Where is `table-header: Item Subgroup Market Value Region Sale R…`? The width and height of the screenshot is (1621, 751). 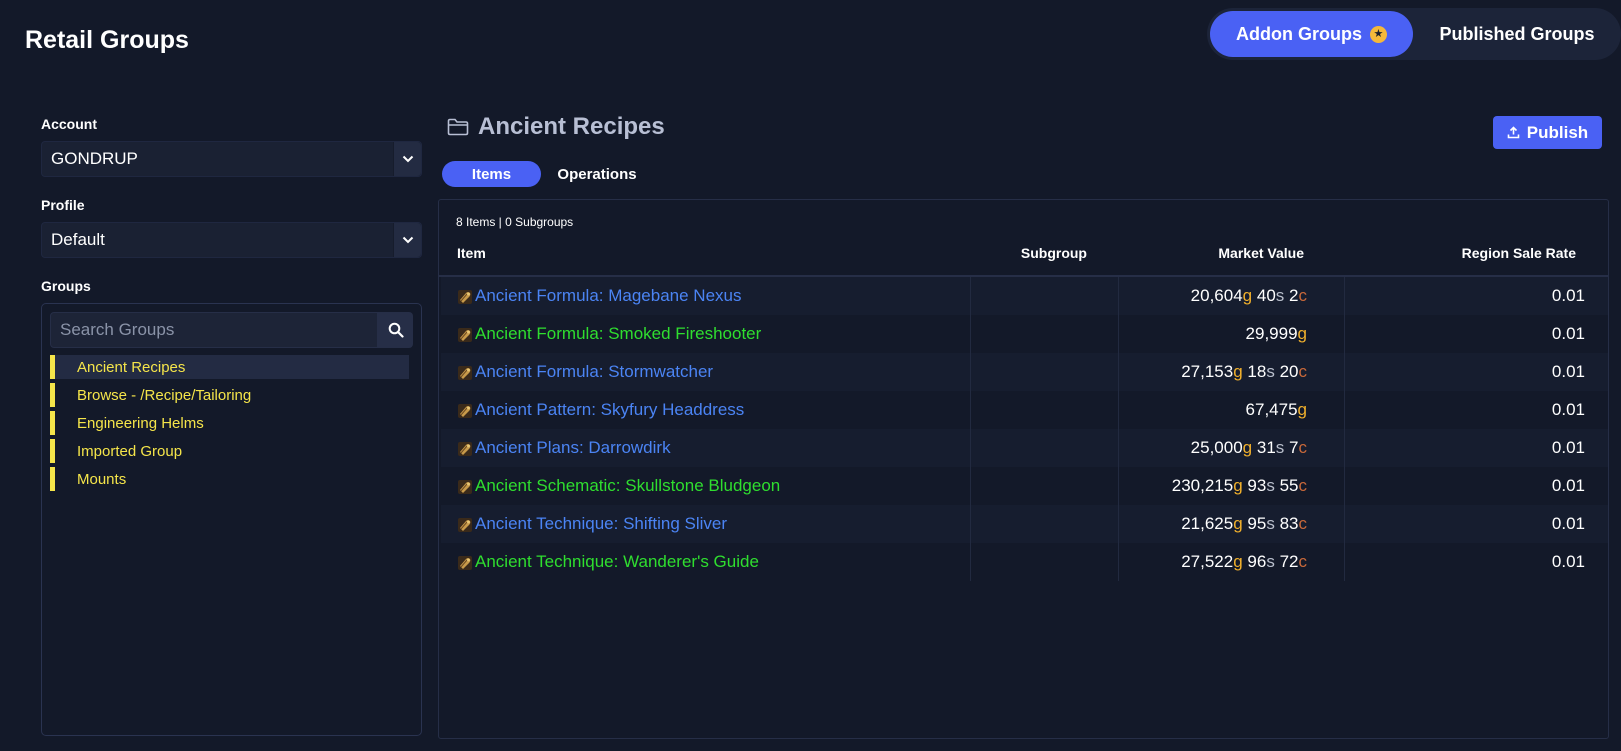 table-header: Item Subgroup Market Value Region Sale R… is located at coordinates (1023, 260).